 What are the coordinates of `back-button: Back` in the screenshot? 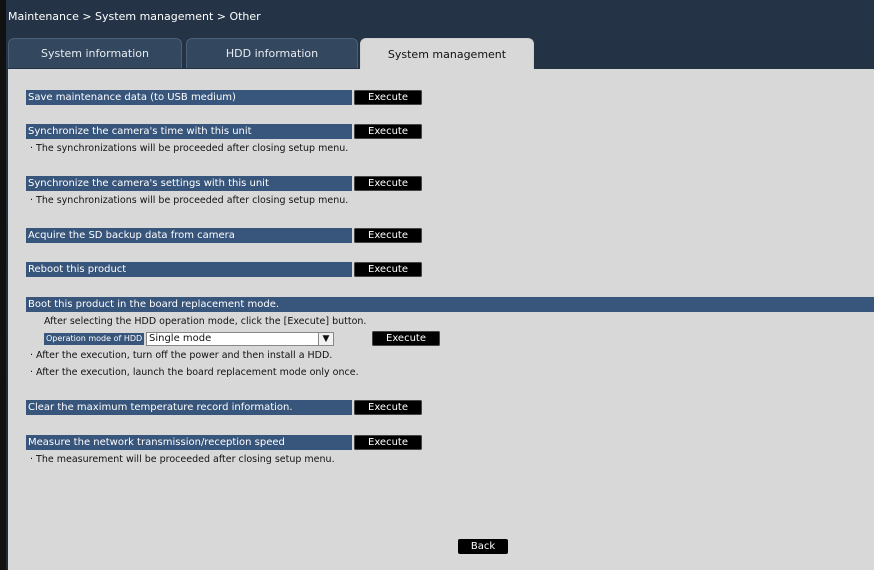 It's located at (483, 546).